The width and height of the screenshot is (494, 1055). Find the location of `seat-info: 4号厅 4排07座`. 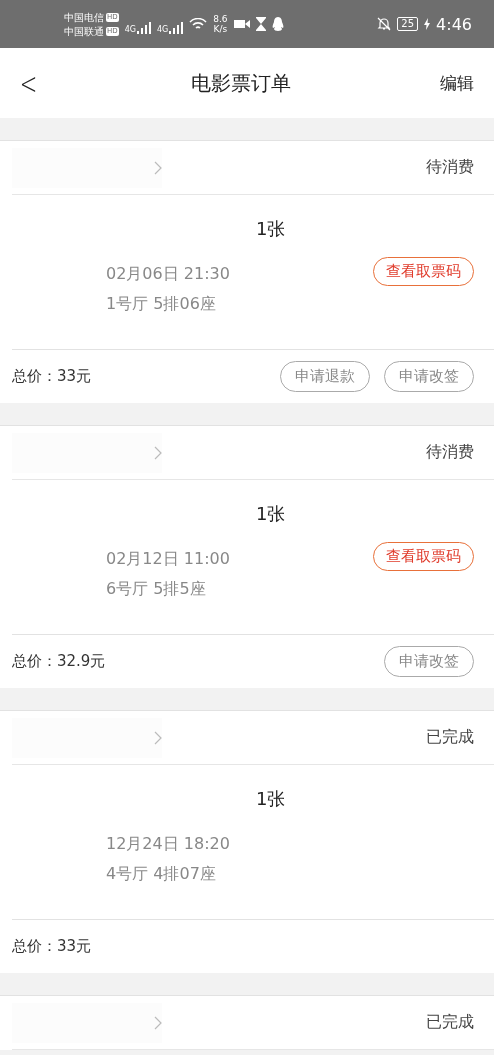

seat-info: 4号厅 4排07座 is located at coordinates (161, 874).